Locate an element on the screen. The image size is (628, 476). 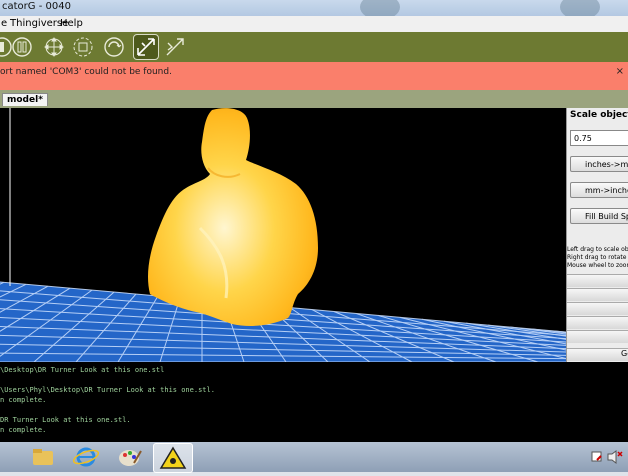
pause-button is located at coordinates (22, 47).